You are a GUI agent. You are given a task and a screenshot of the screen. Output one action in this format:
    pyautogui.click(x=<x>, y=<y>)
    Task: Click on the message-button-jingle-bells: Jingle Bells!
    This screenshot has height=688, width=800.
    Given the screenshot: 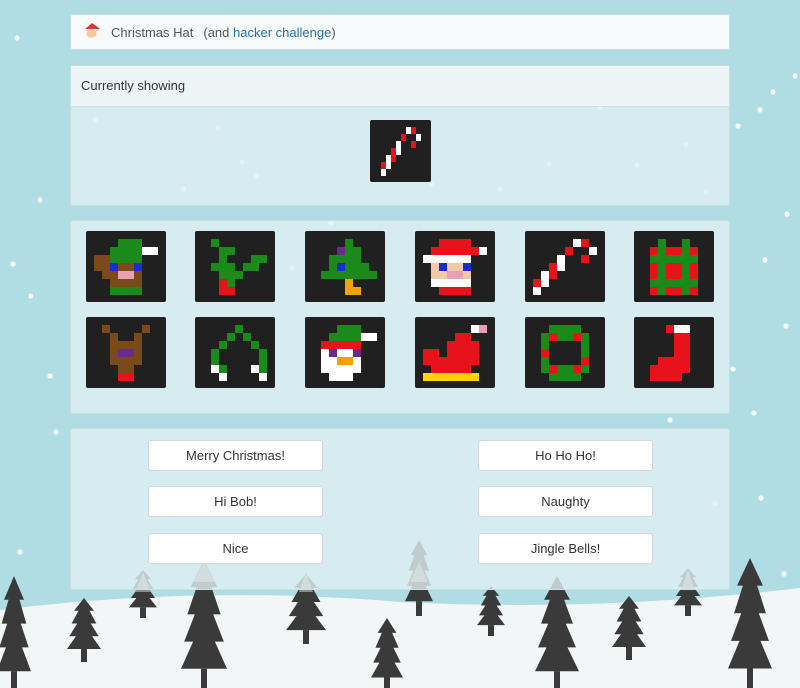 What is the action you would take?
    pyautogui.click(x=565, y=548)
    